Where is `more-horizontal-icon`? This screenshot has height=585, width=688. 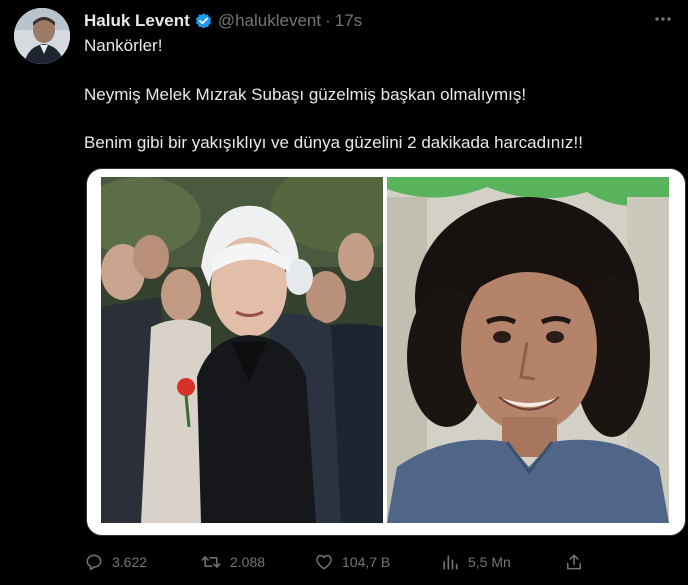
more-horizontal-icon is located at coordinates (663, 19).